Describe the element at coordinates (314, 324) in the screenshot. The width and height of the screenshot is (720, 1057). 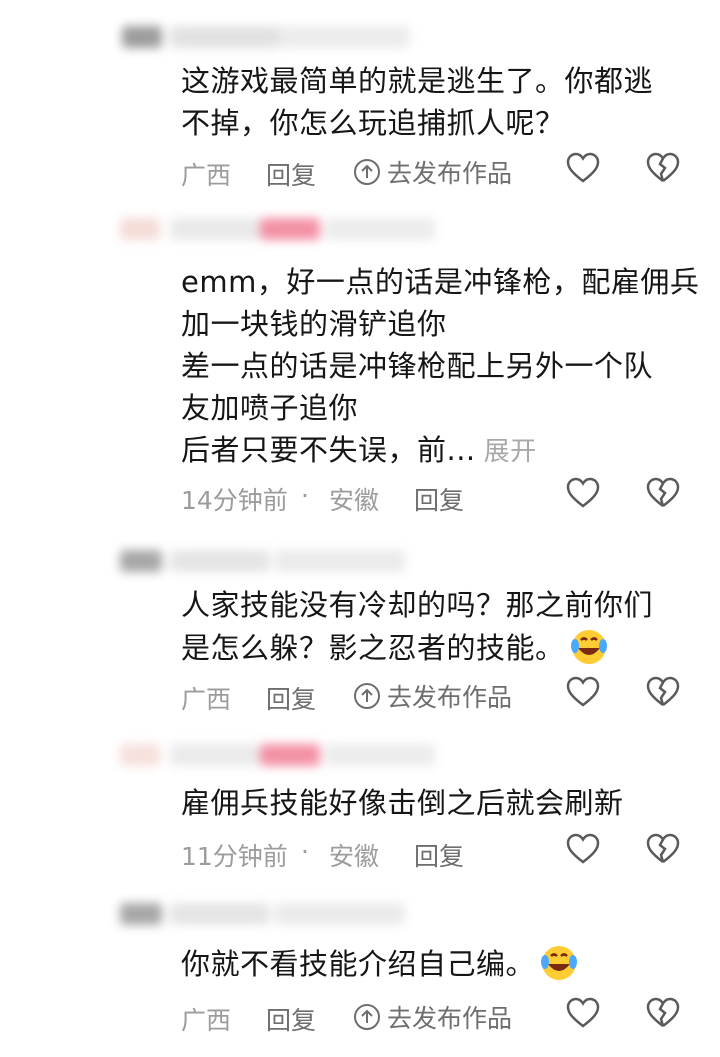
I see `comment-line: 加一块钱的滑铲追你` at that location.